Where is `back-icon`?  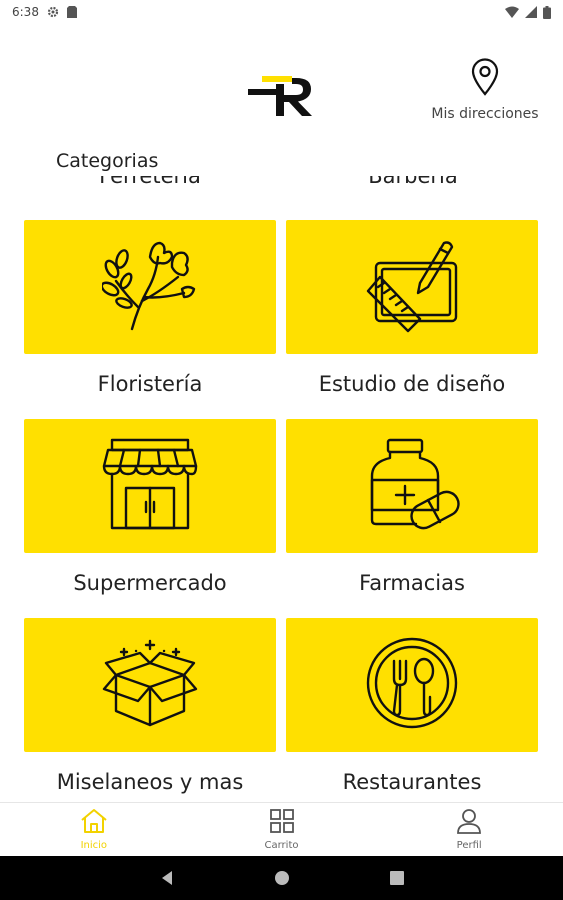 back-icon is located at coordinates (167, 878).